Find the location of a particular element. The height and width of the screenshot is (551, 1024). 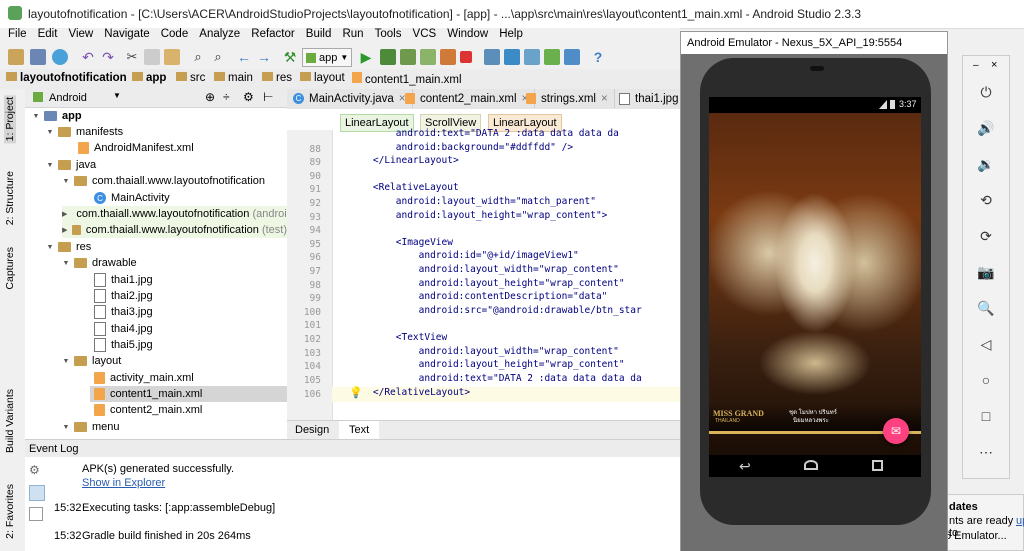

event-log-settings-icon: ⚙ is located at coordinates (34, 470).